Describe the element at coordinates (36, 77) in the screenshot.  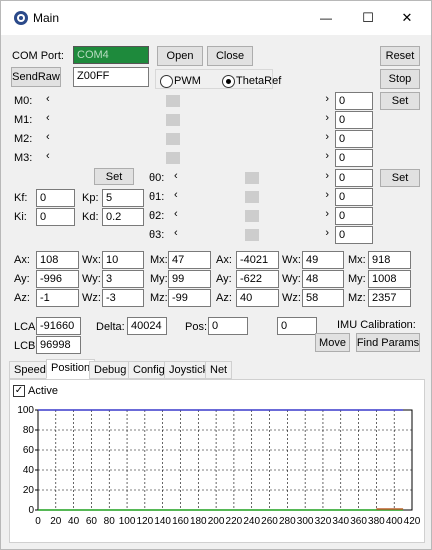
I see `sendraw-button: SendRaw` at that location.